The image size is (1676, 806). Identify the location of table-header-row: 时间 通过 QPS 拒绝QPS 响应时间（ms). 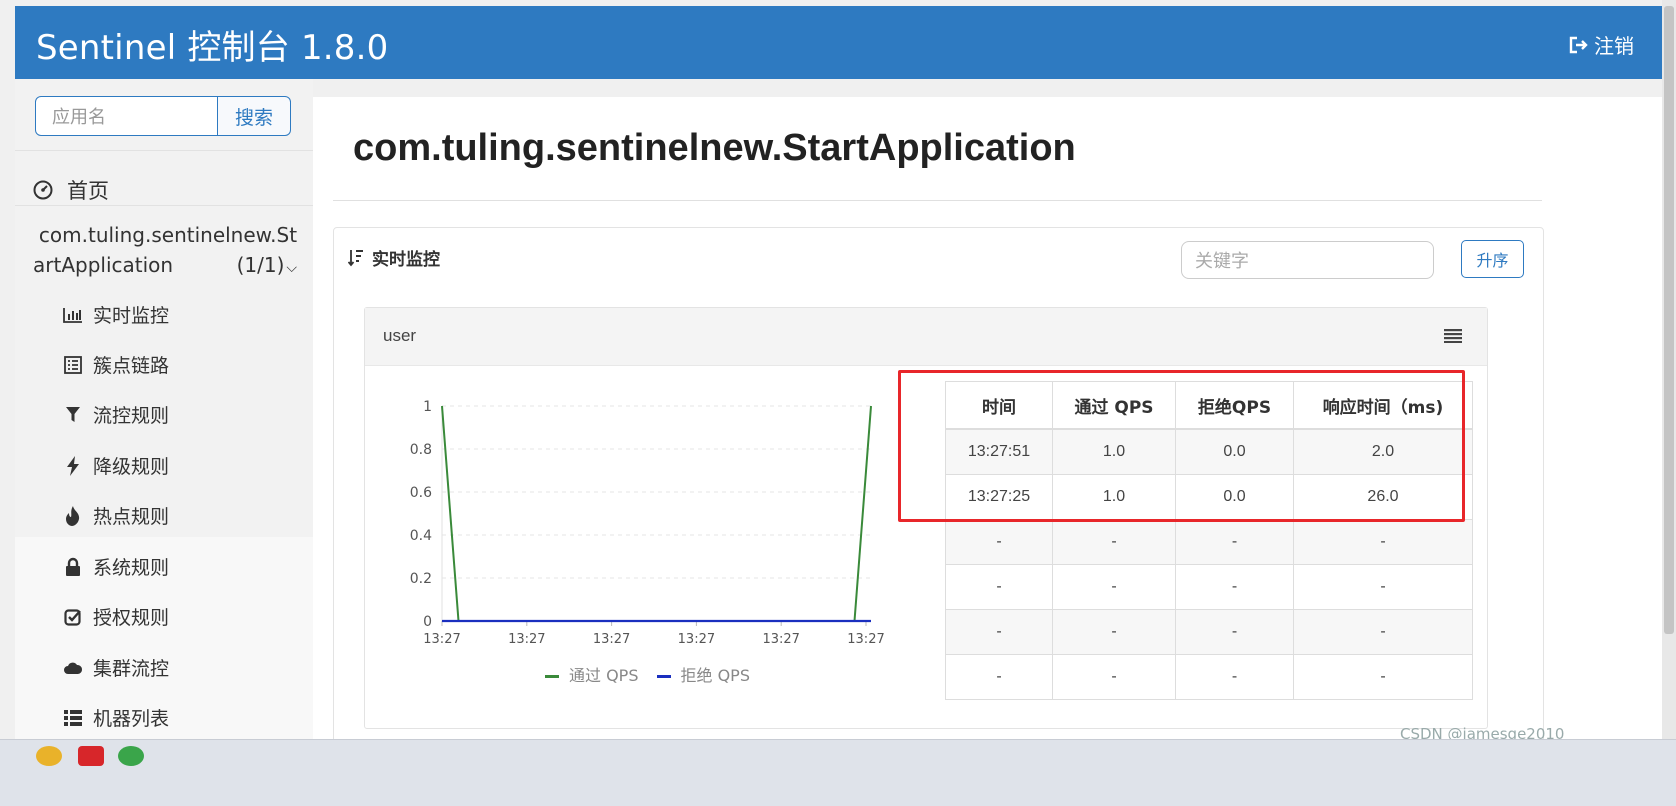
(1209, 405).